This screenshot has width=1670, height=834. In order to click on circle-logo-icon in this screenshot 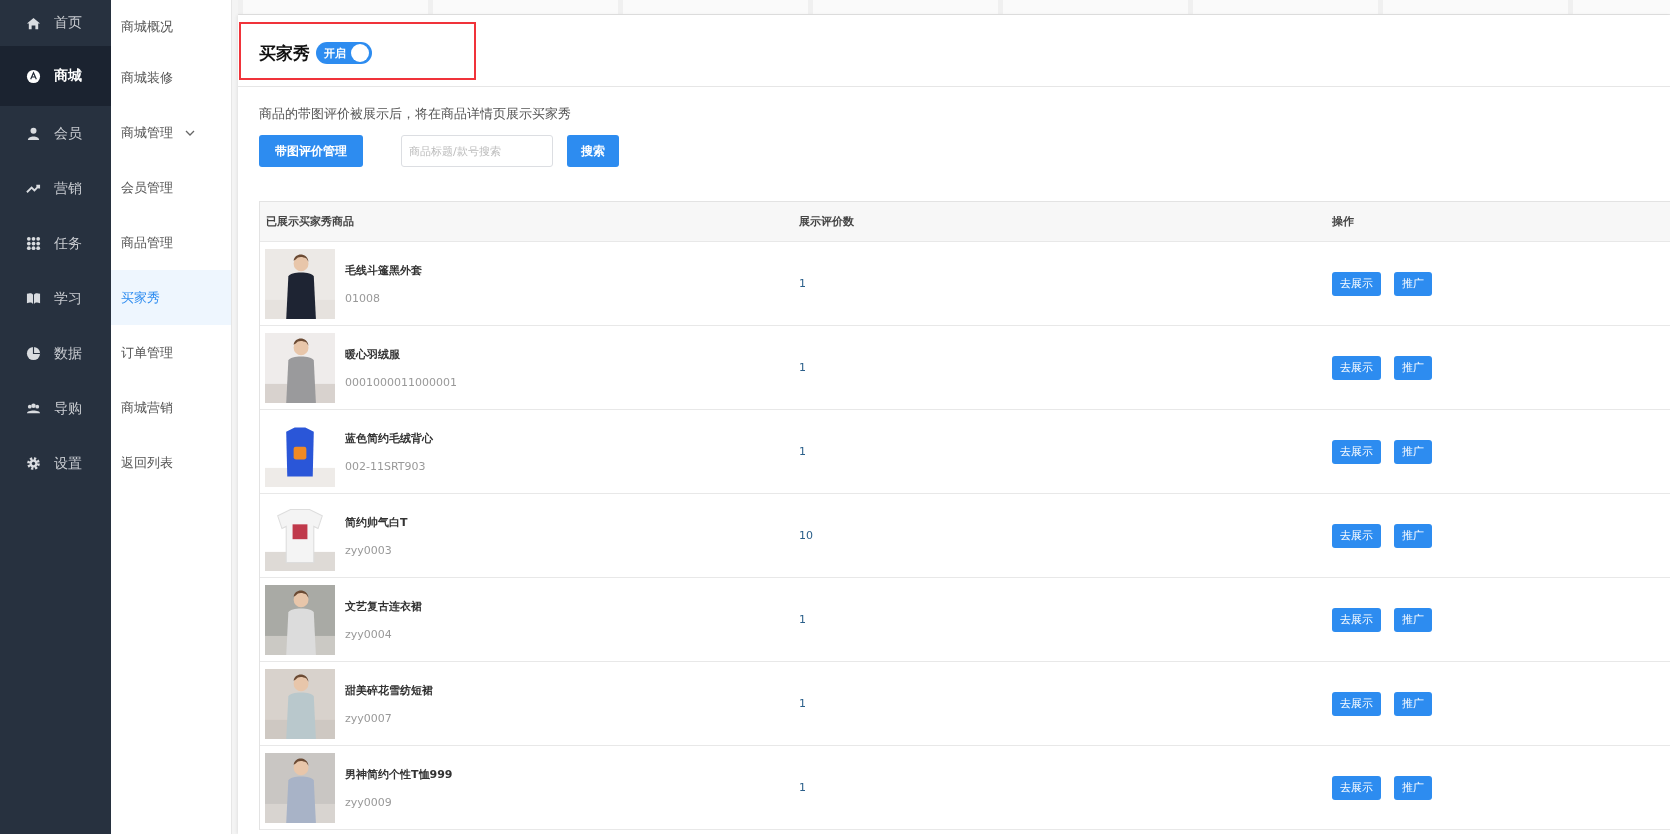, I will do `click(33, 76)`.